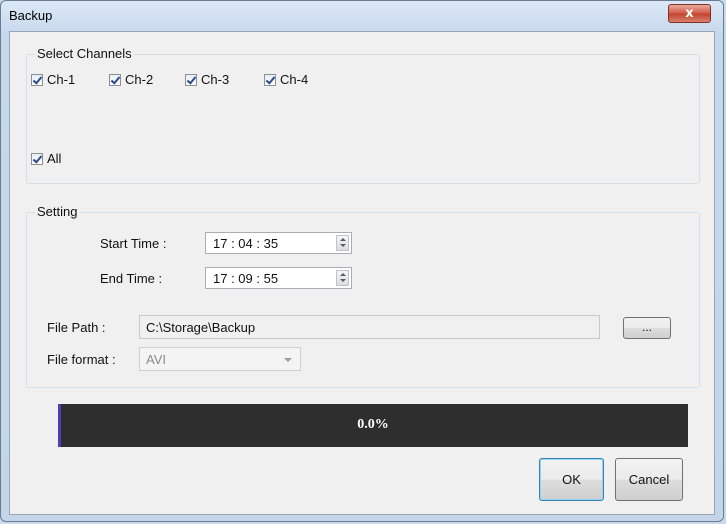 The width and height of the screenshot is (726, 524). Describe the element at coordinates (131, 278) in the screenshot. I see `end-time-label: End Time :` at that location.